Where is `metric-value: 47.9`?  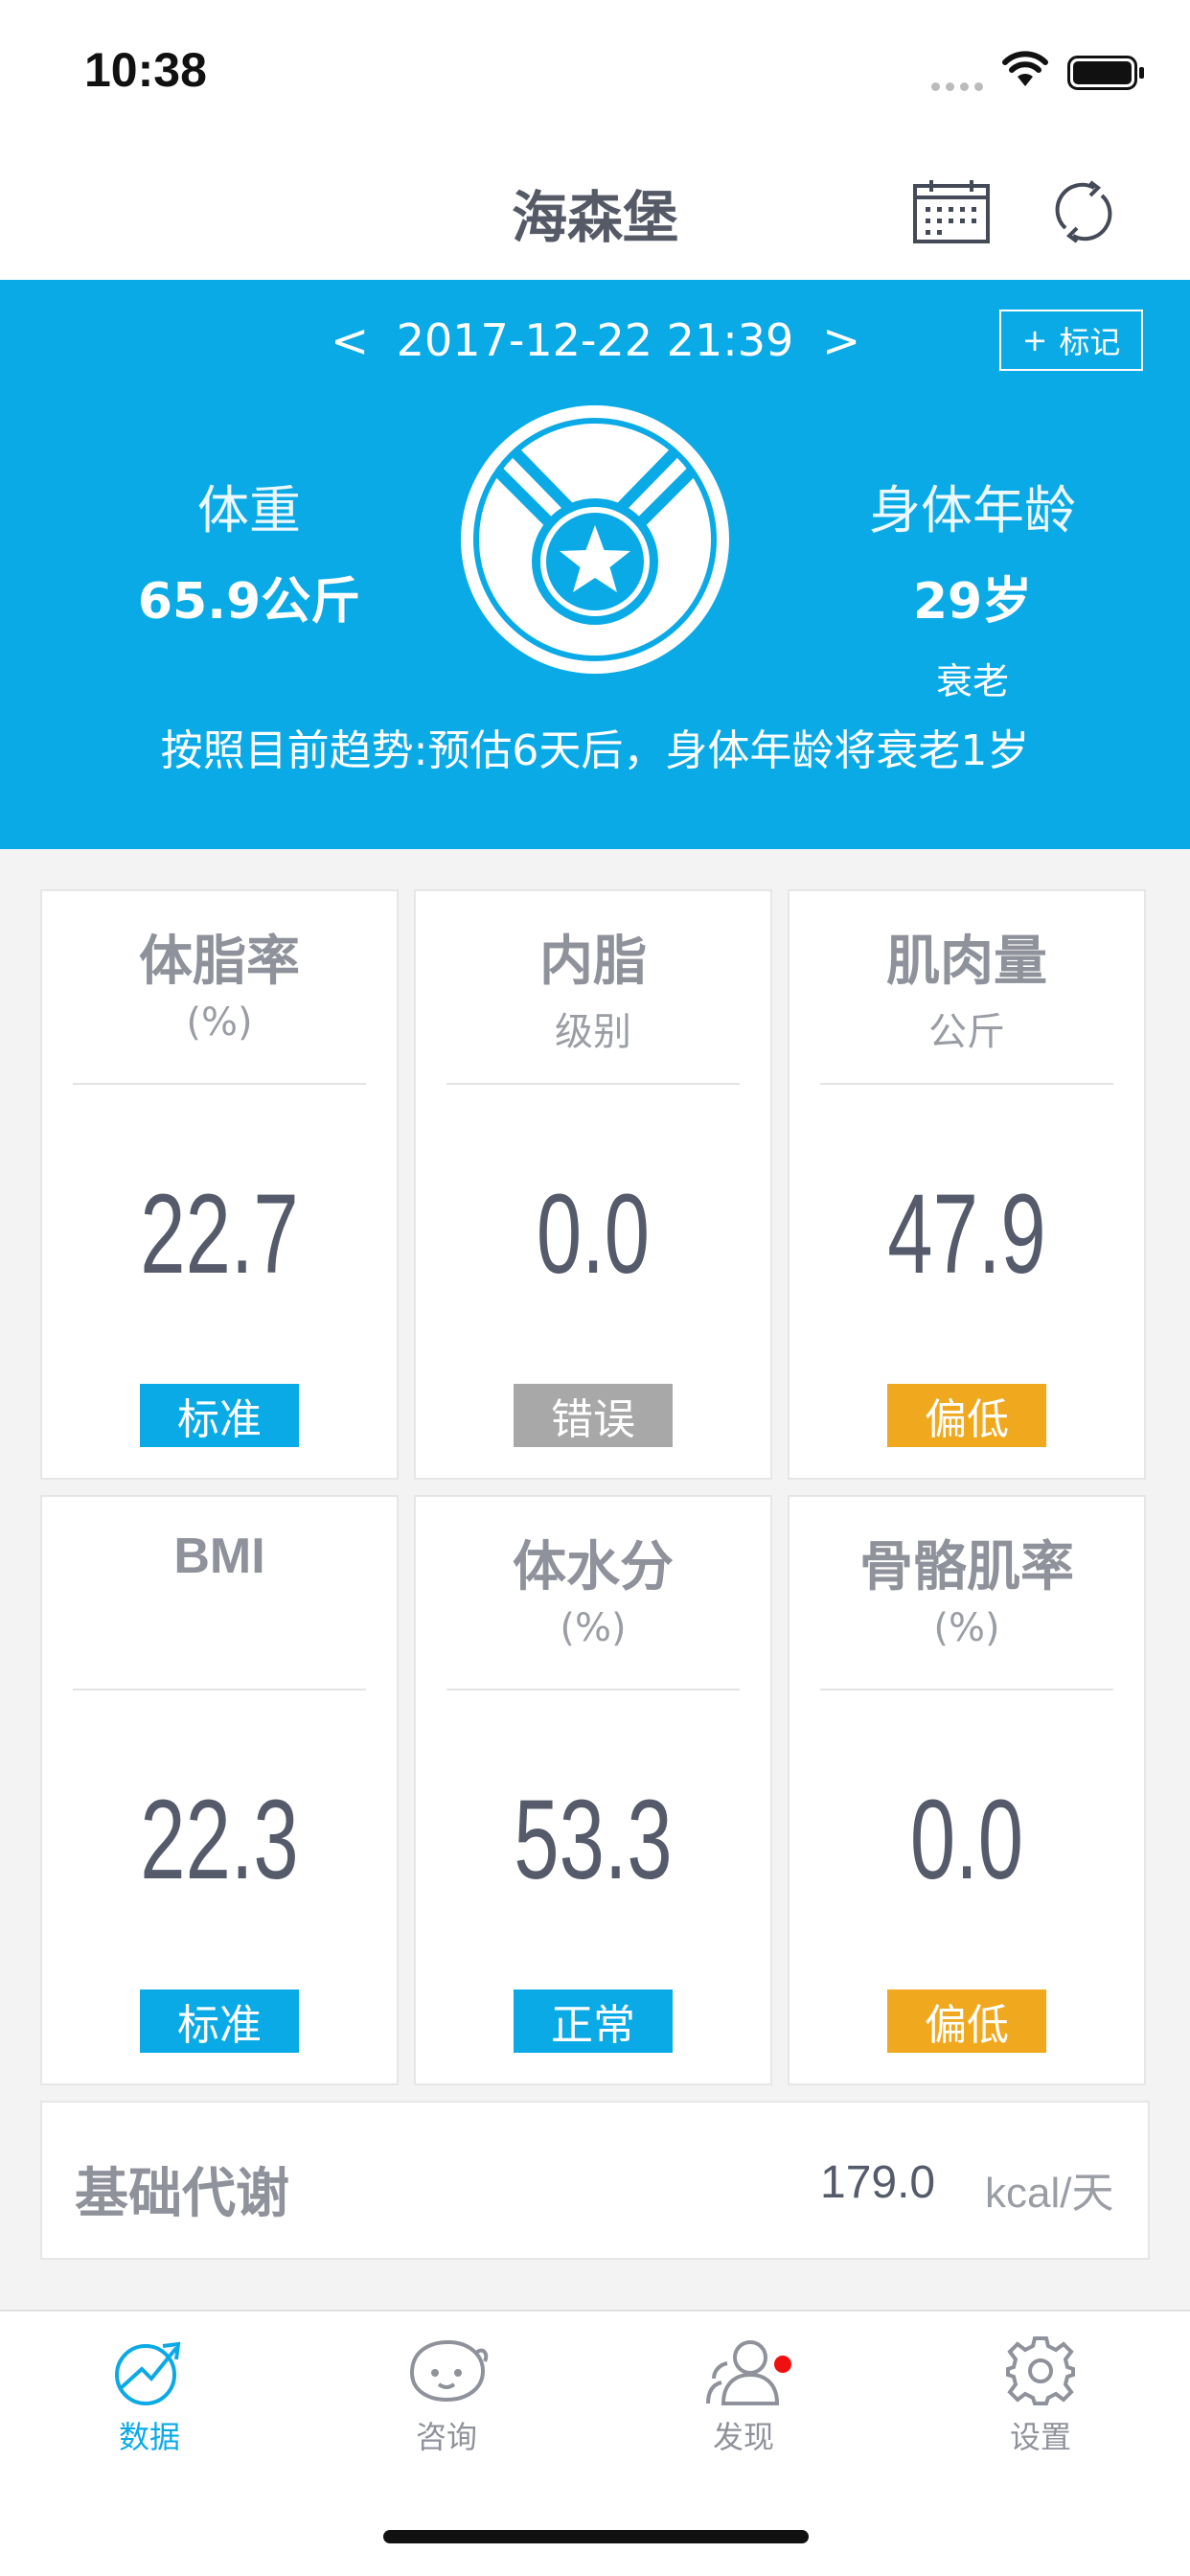 metric-value: 47.9 is located at coordinates (967, 1234).